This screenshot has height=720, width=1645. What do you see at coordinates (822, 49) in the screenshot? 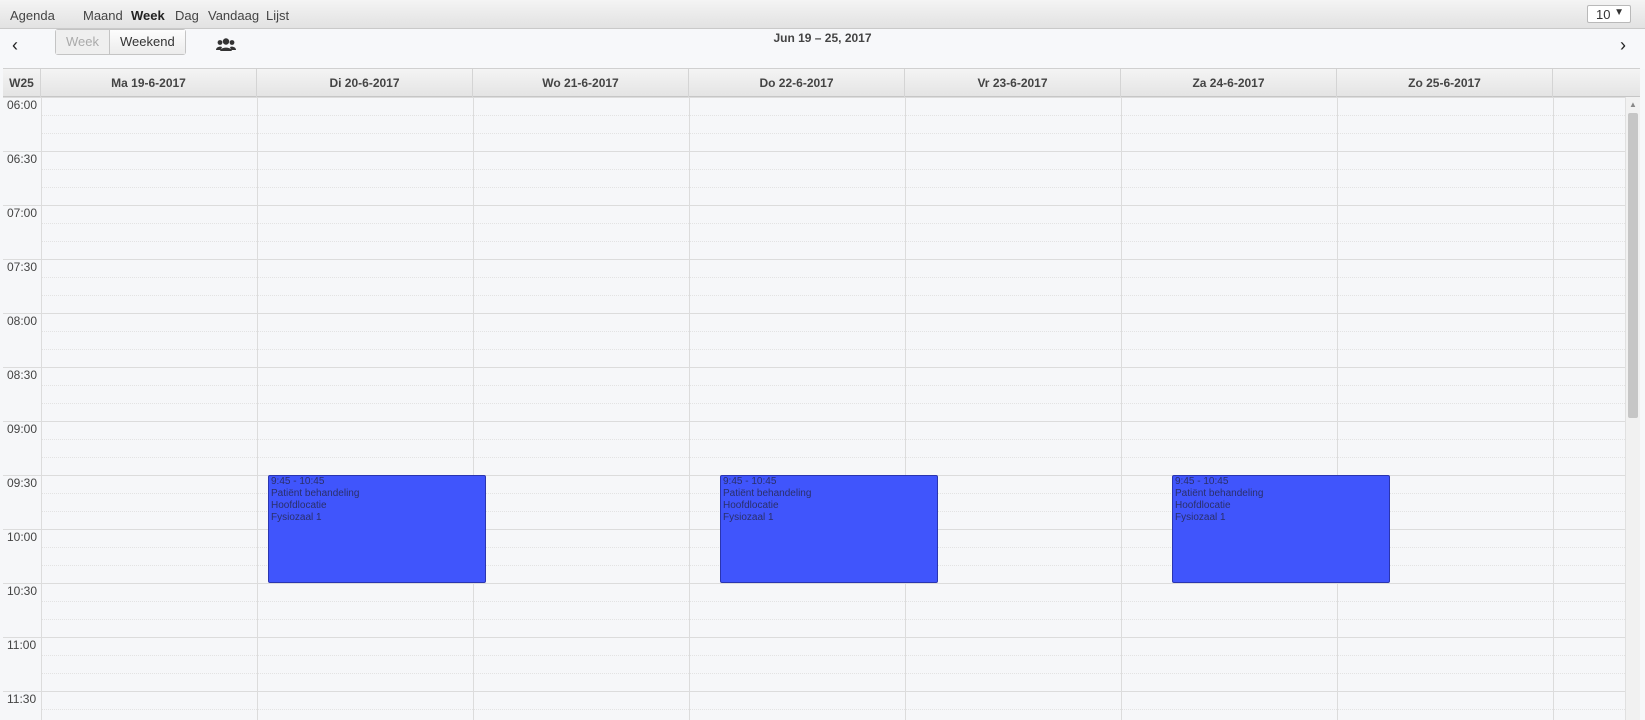
I see `calendar-toolbar: ‹ Week Weekend Jun 19 – 25, 2017 ›` at bounding box center [822, 49].